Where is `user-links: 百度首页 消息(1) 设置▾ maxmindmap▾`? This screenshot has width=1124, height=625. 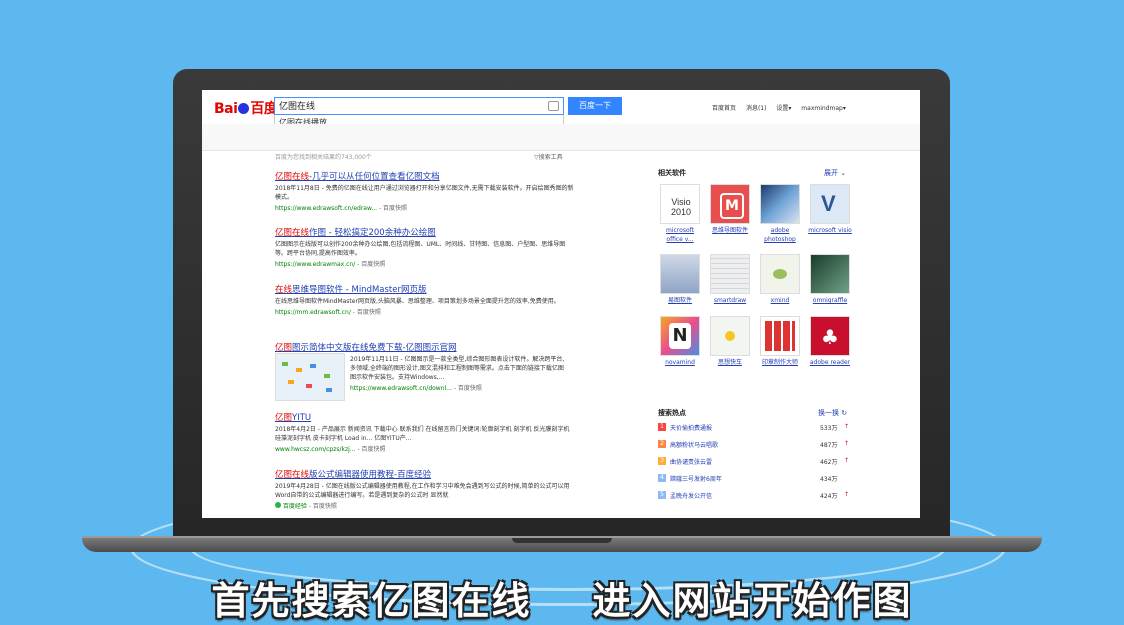
user-links: 百度首页 消息(1) 设置▾ maxmindmap▾ is located at coordinates (783, 107).